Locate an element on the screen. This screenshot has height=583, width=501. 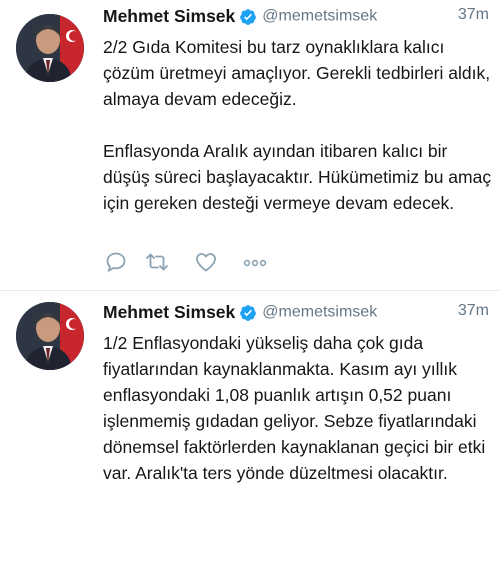
reply-icon is located at coordinates (116, 262).